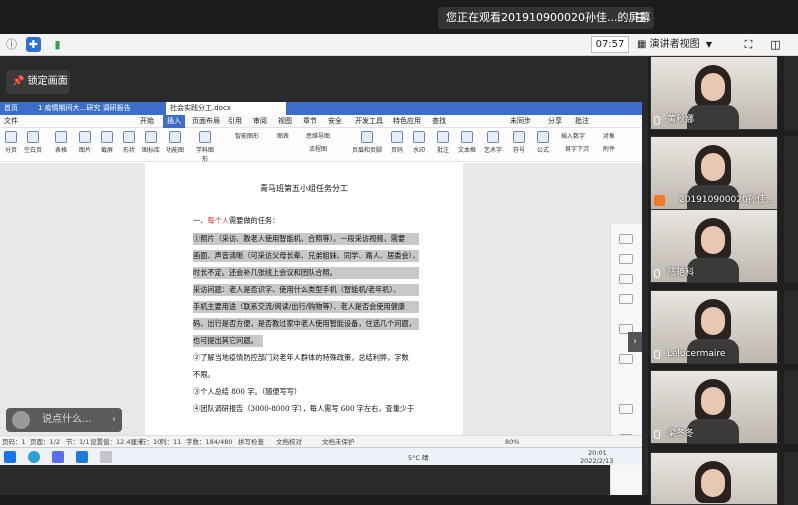  What do you see at coordinates (519, 142) in the screenshot?
I see `ribbon-symbol: 符号` at bounding box center [519, 142].